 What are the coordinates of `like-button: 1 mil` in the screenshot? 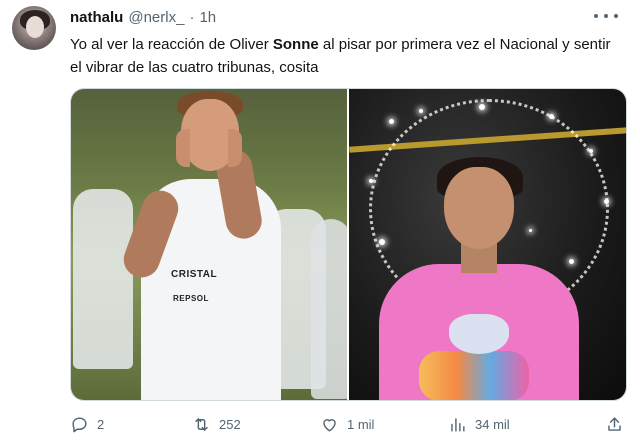 It's located at (347, 424).